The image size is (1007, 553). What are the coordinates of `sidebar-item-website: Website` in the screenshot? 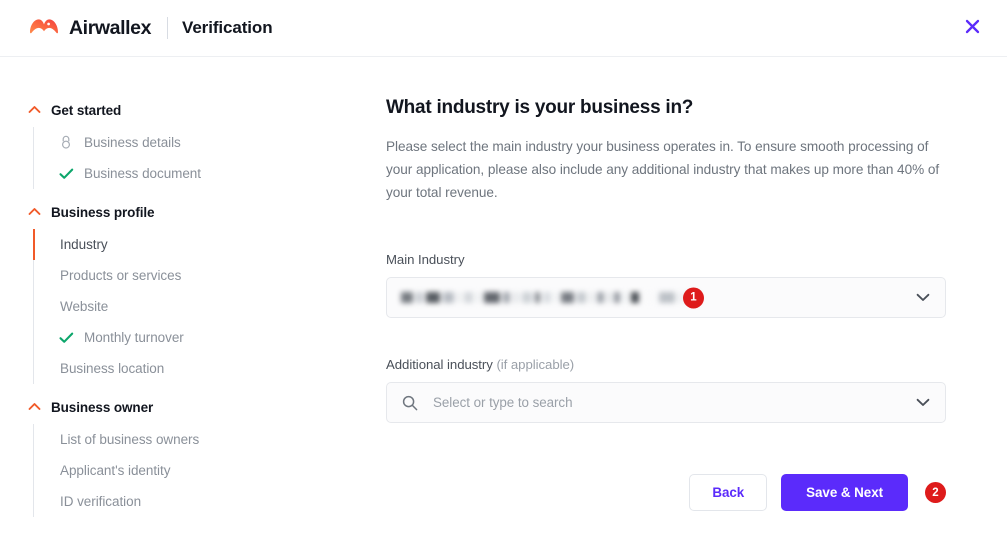 It's located at (179, 306).